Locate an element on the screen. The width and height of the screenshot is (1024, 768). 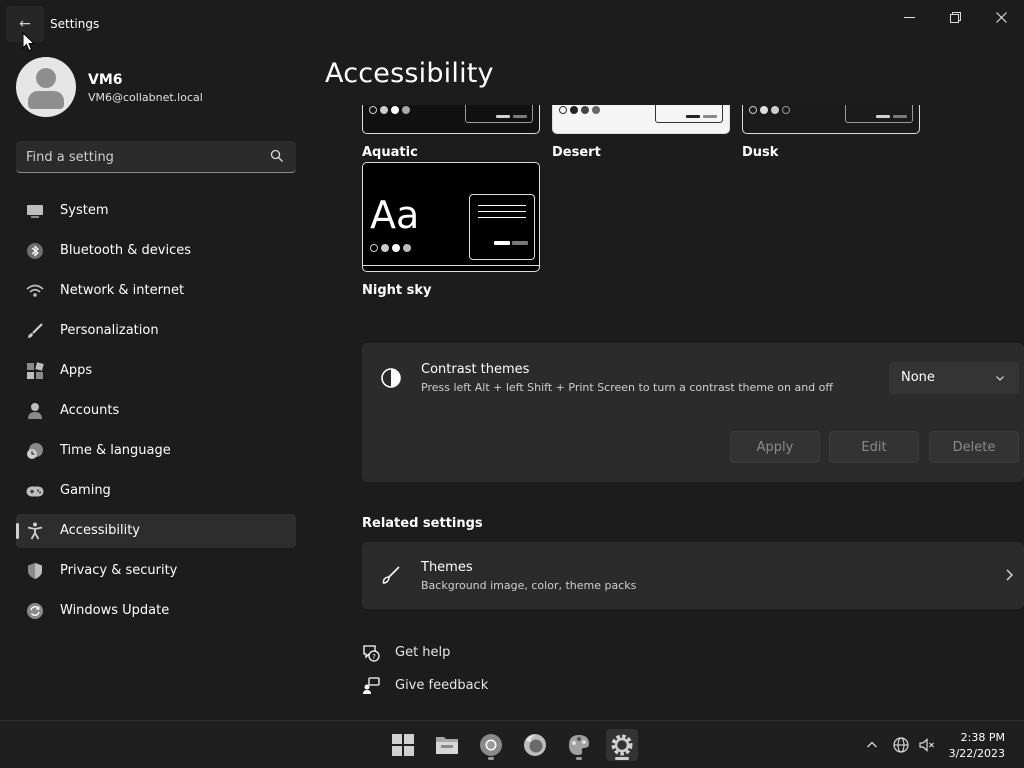
taskbar-firefox is located at coordinates (535, 745).